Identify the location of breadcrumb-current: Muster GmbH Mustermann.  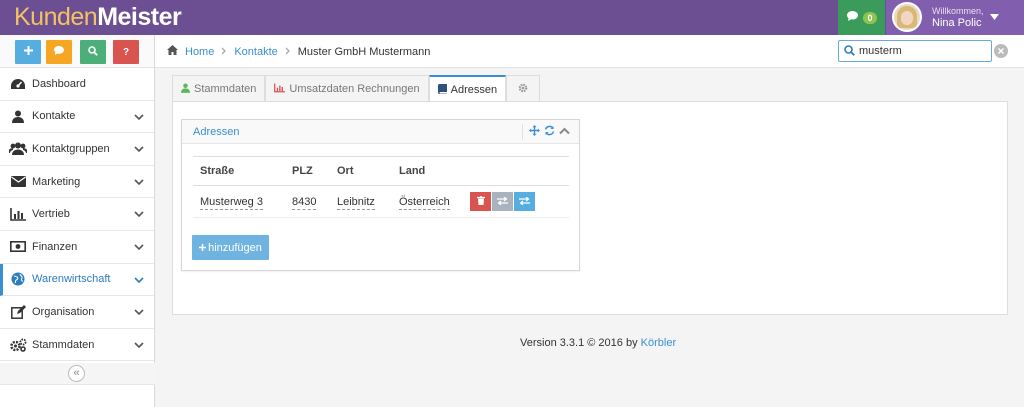
(364, 51).